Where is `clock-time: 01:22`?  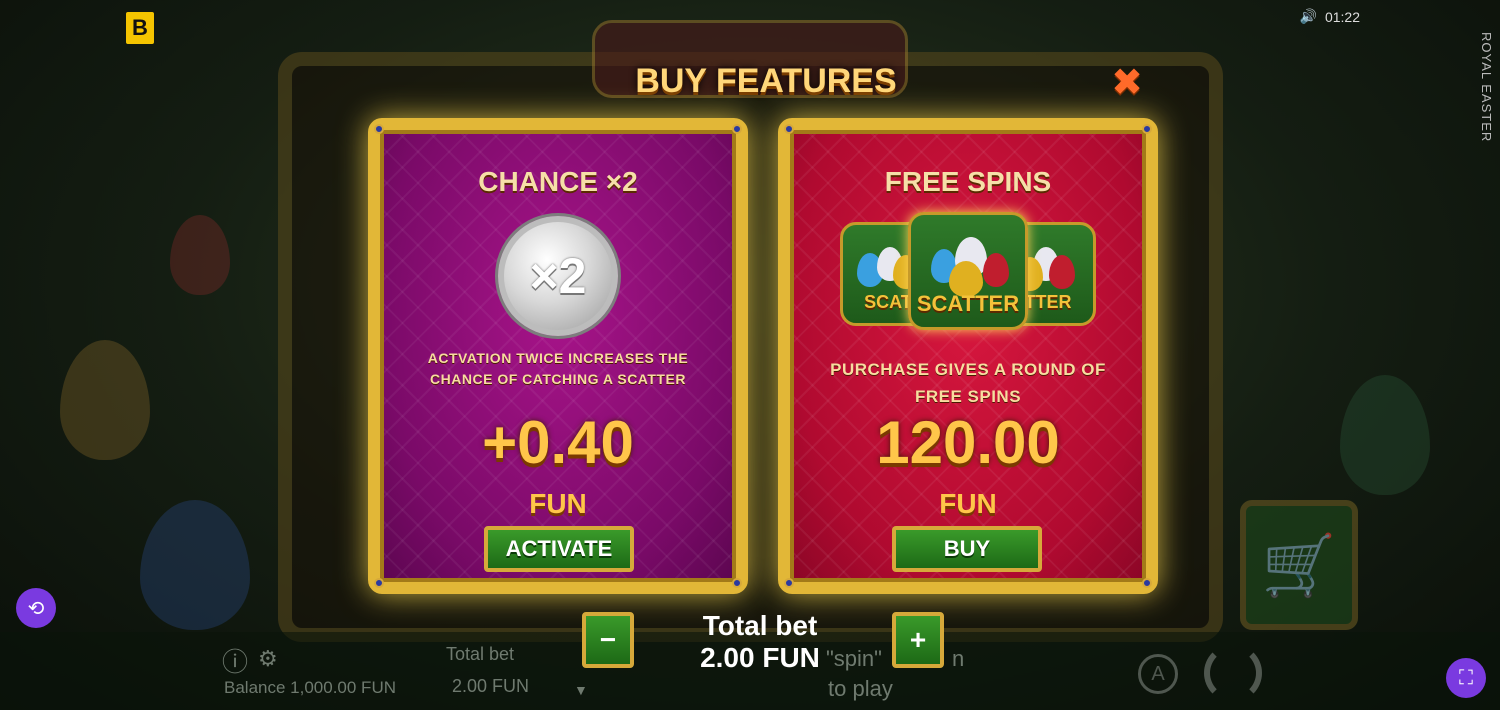
clock-time: 01:22 is located at coordinates (1342, 16).